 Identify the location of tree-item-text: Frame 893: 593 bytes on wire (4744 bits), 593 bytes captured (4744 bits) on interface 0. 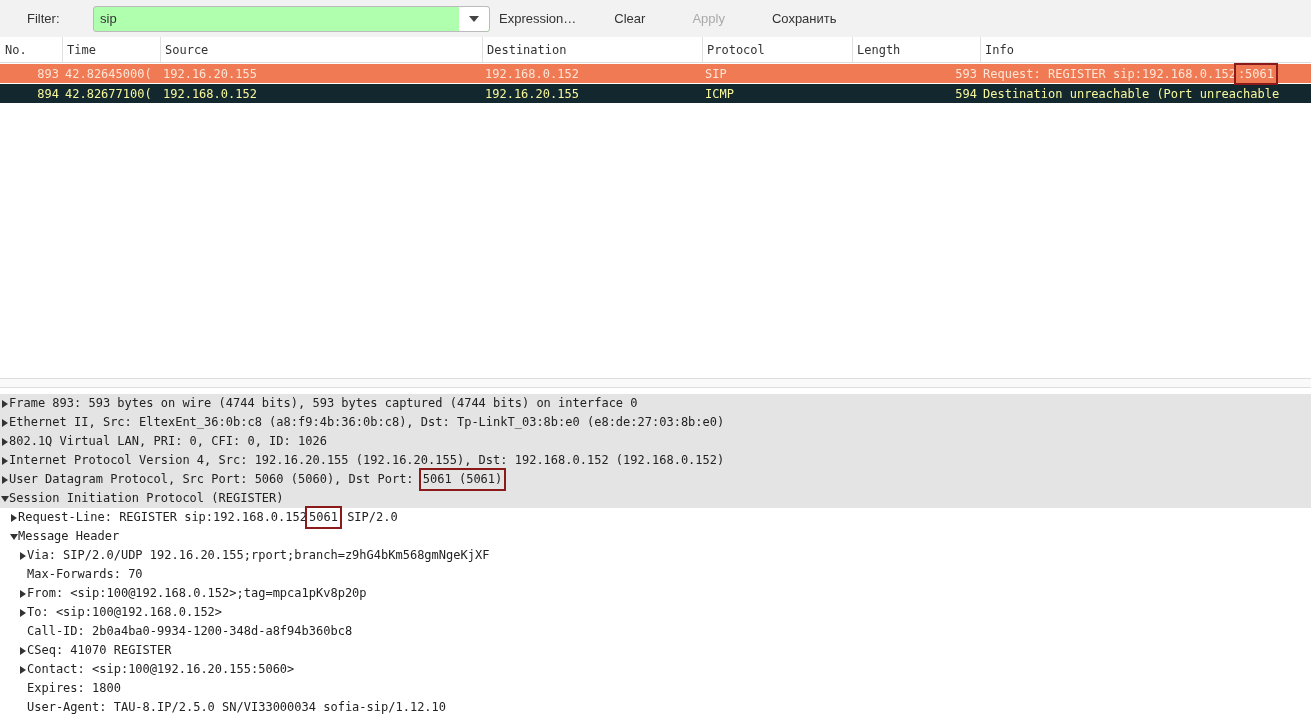
(323, 403).